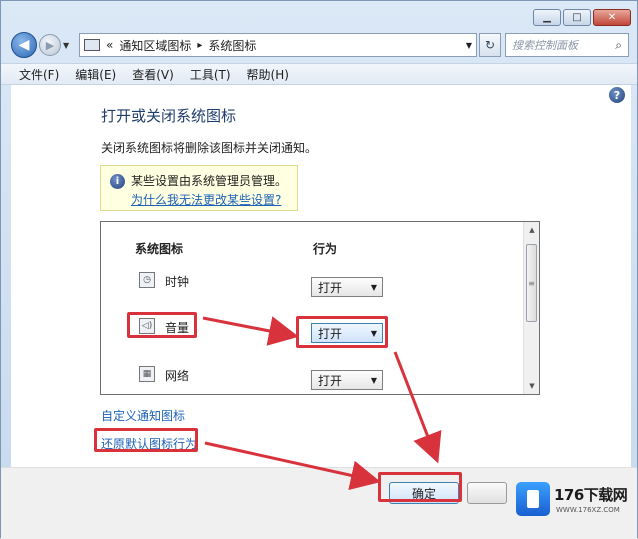 This screenshot has height=539, width=638. What do you see at coordinates (149, 443) in the screenshot?
I see `restore-default-behavior-link: 还原默认图标行为` at bounding box center [149, 443].